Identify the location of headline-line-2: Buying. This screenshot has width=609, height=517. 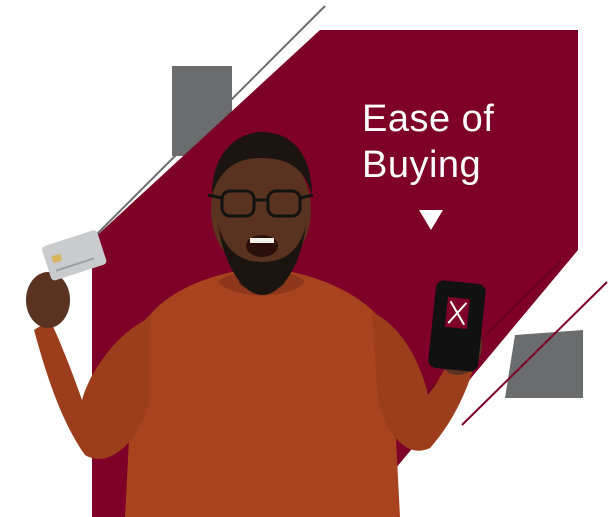
(422, 165).